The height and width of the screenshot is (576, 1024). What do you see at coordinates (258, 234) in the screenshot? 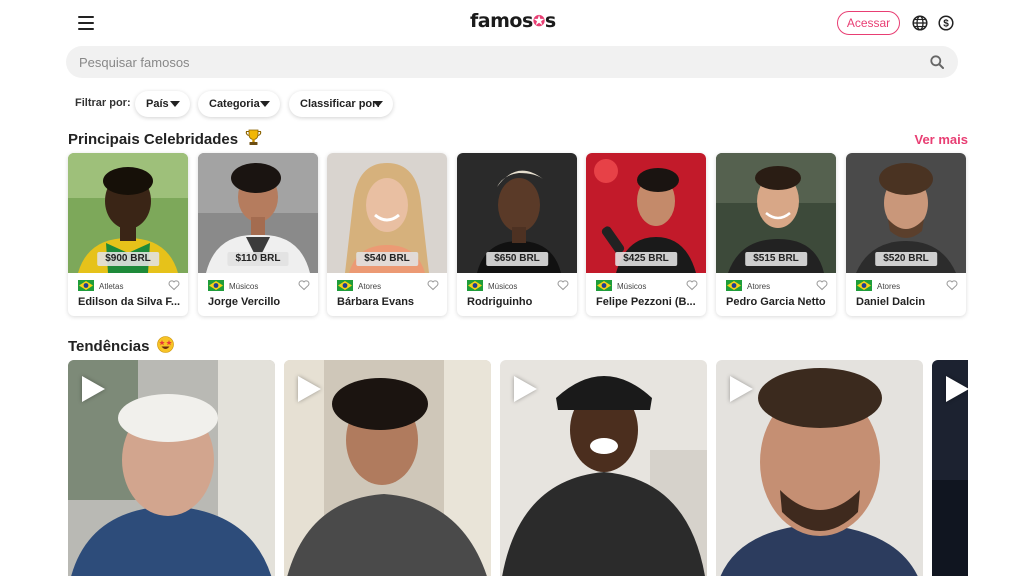
I see `celebrity-card: $110 BRL Músicos Jorge Vercillo` at bounding box center [258, 234].